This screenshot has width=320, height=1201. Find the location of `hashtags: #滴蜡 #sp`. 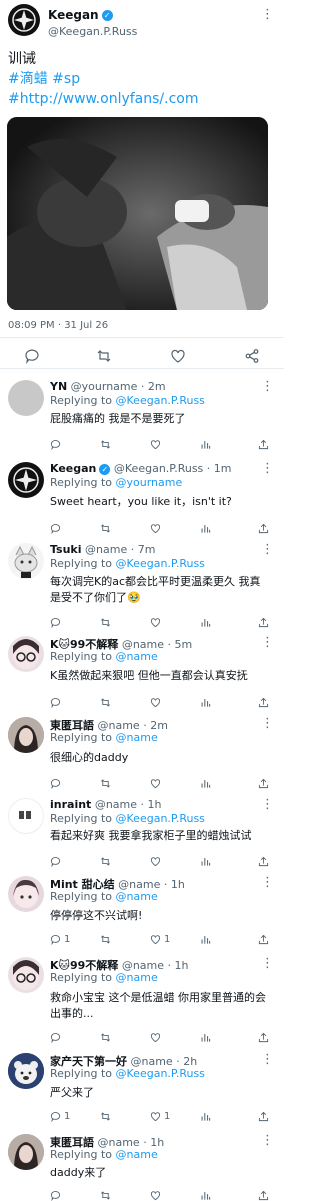

hashtags: #滴蜡 #sp is located at coordinates (143, 79).